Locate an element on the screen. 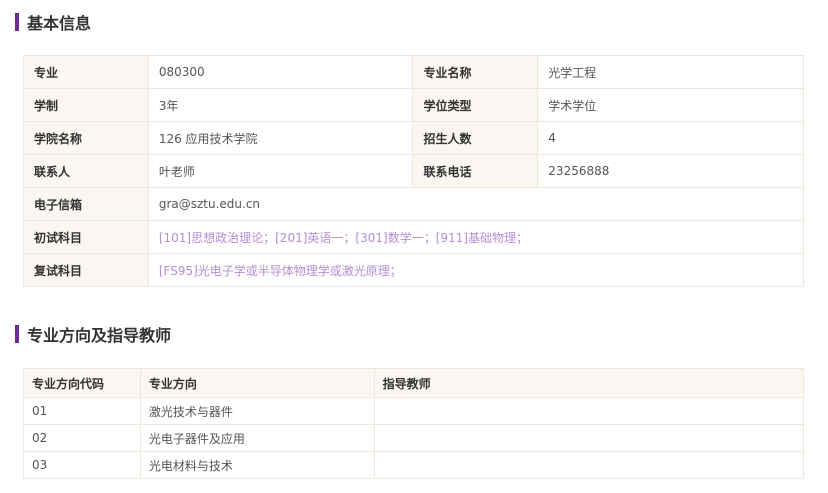  prelim-subjects-value: [101]思想政治理论；[201]英语一；[301]数学一；[911]基础物理； is located at coordinates (476, 237).